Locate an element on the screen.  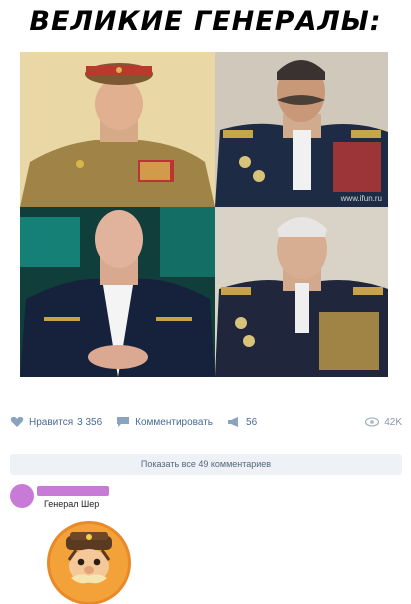
portrait-top-right: www.ifun.ru is located at coordinates (301, 129).